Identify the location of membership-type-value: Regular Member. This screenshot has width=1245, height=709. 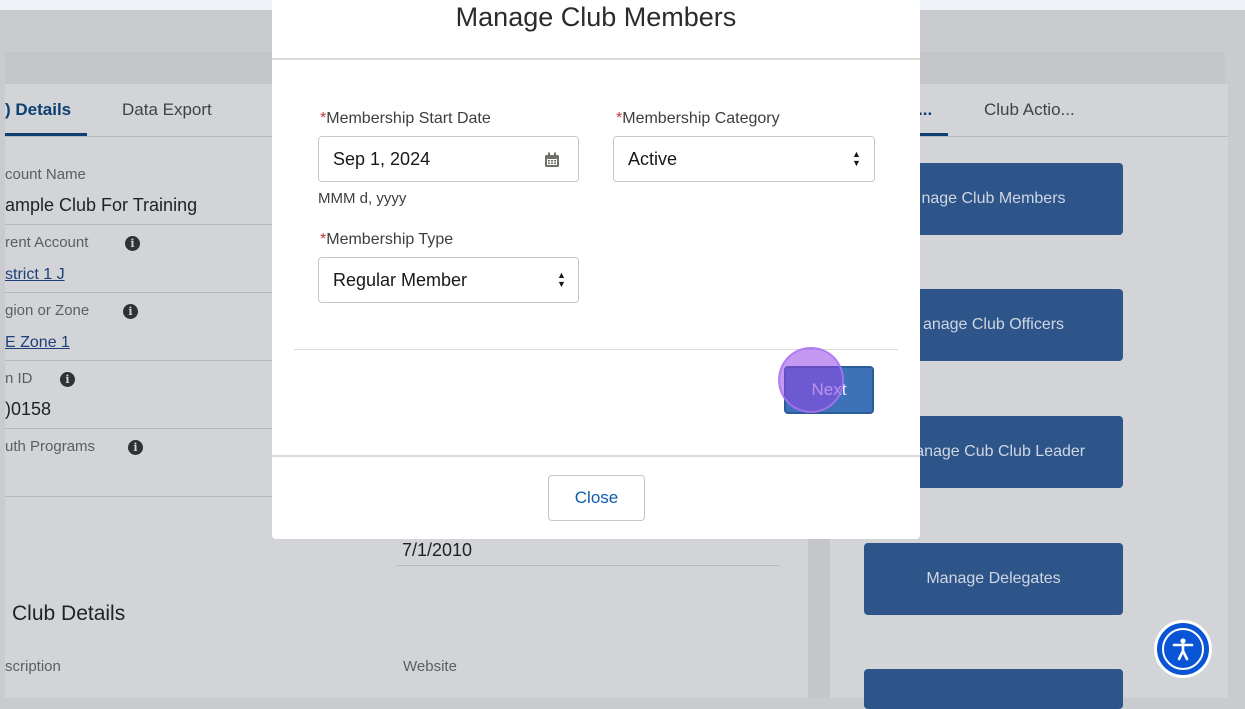
(400, 279).